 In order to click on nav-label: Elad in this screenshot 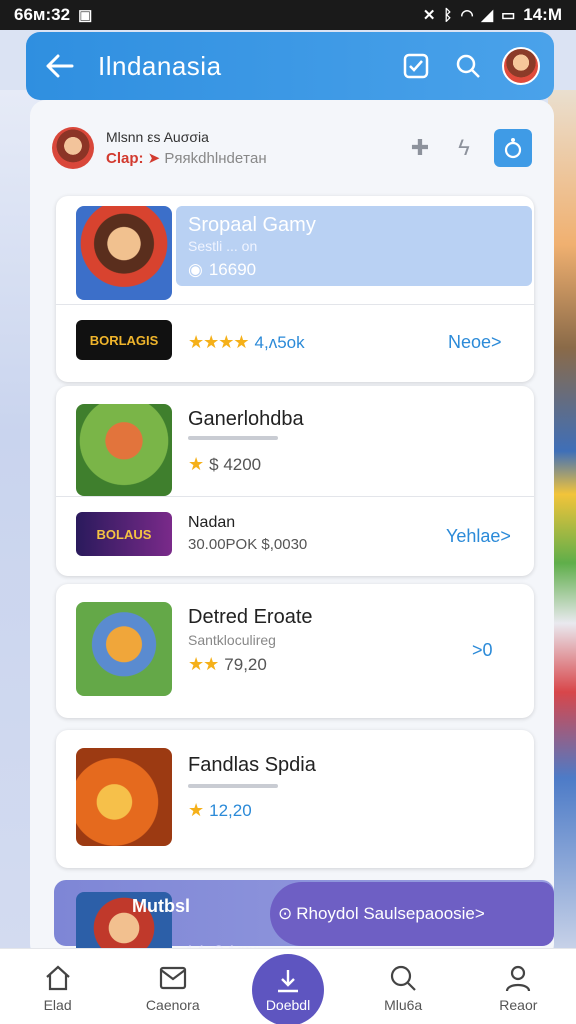, I will do `click(57, 1005)`.